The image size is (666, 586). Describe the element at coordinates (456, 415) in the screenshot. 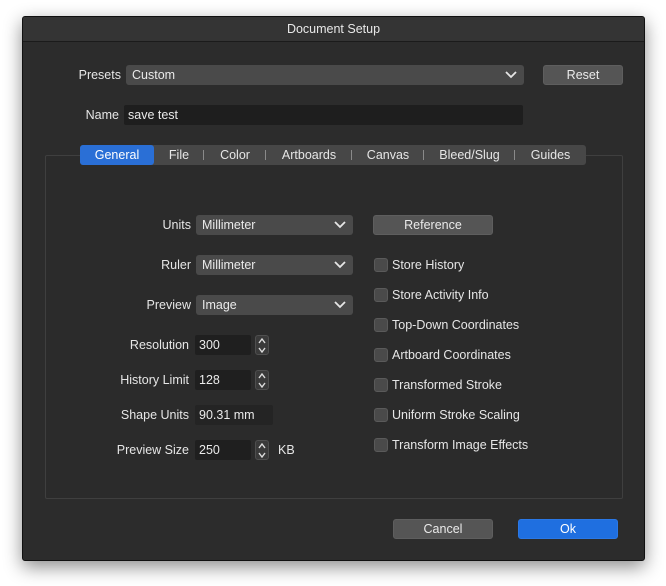

I see `uniform-stroke-scaling-label: Uniform Stroke Scaling` at that location.